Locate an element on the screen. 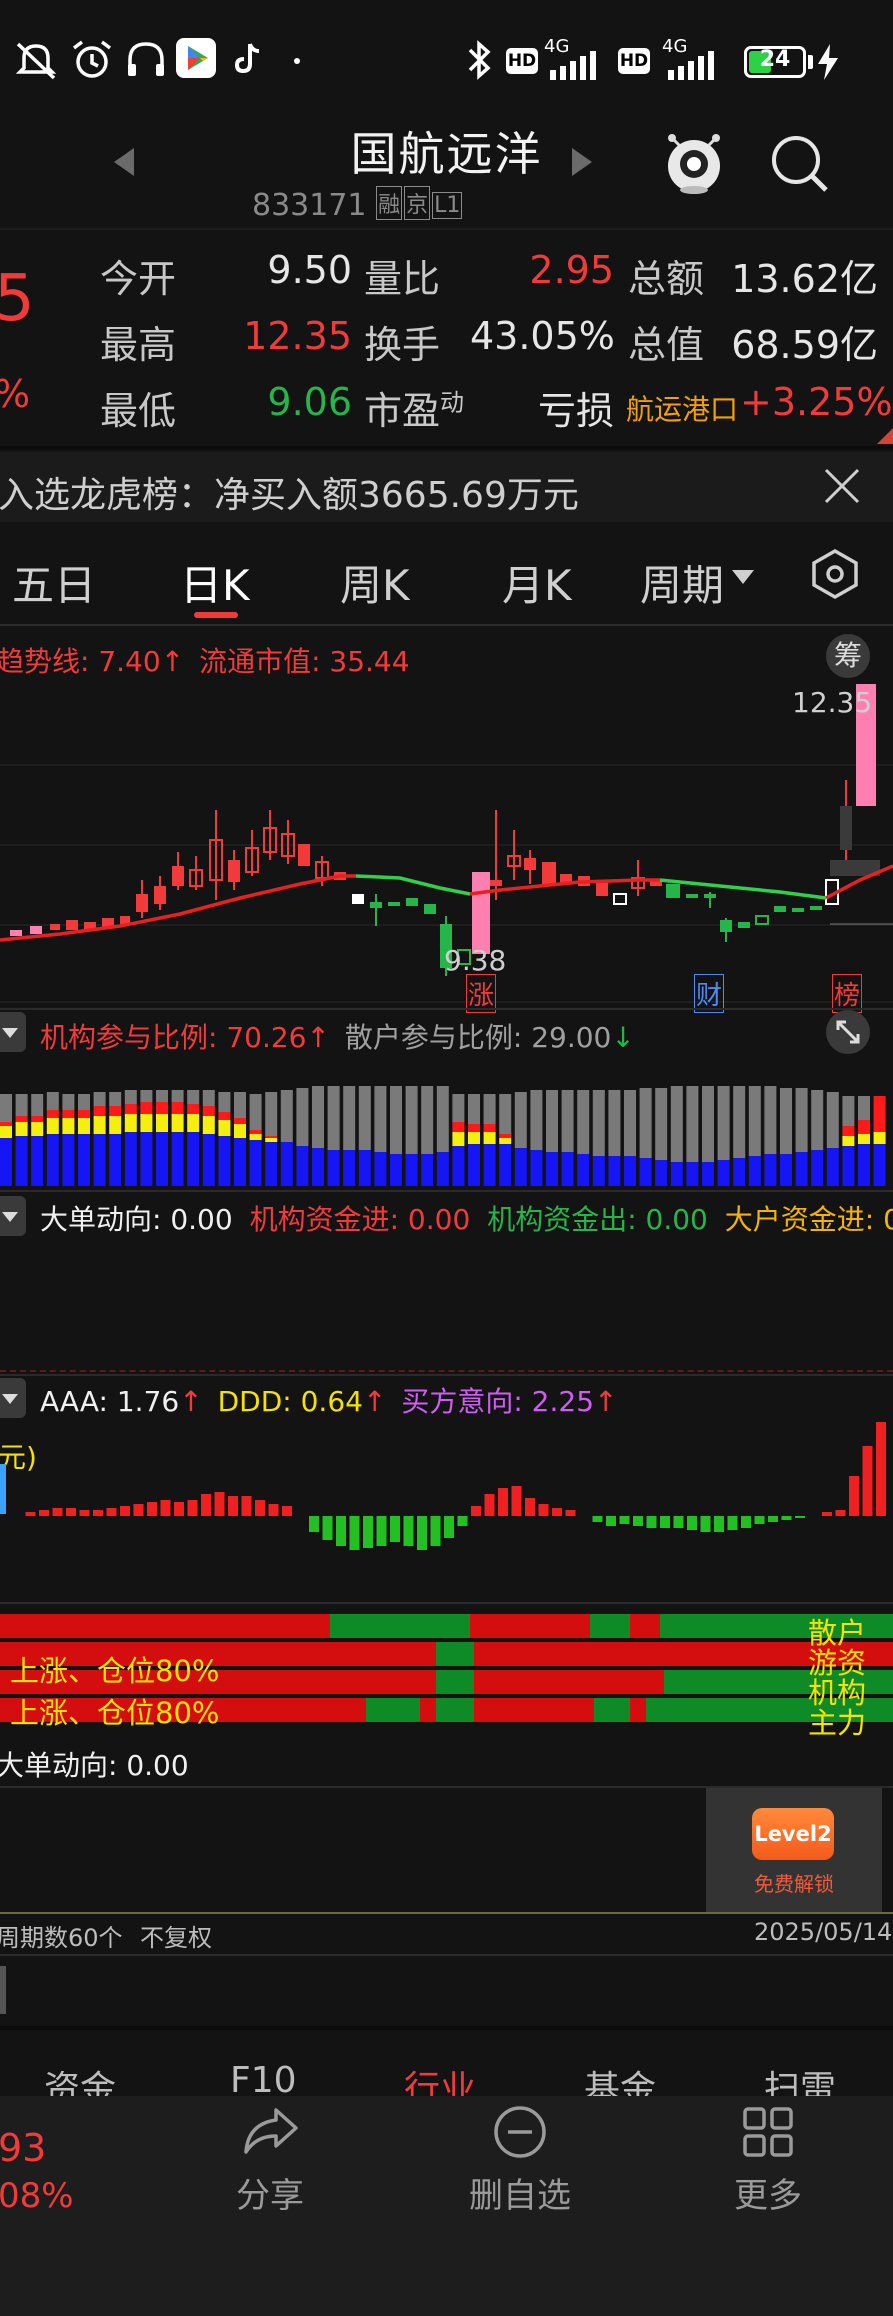  current-price-fragment: 5 is located at coordinates (17, 299).